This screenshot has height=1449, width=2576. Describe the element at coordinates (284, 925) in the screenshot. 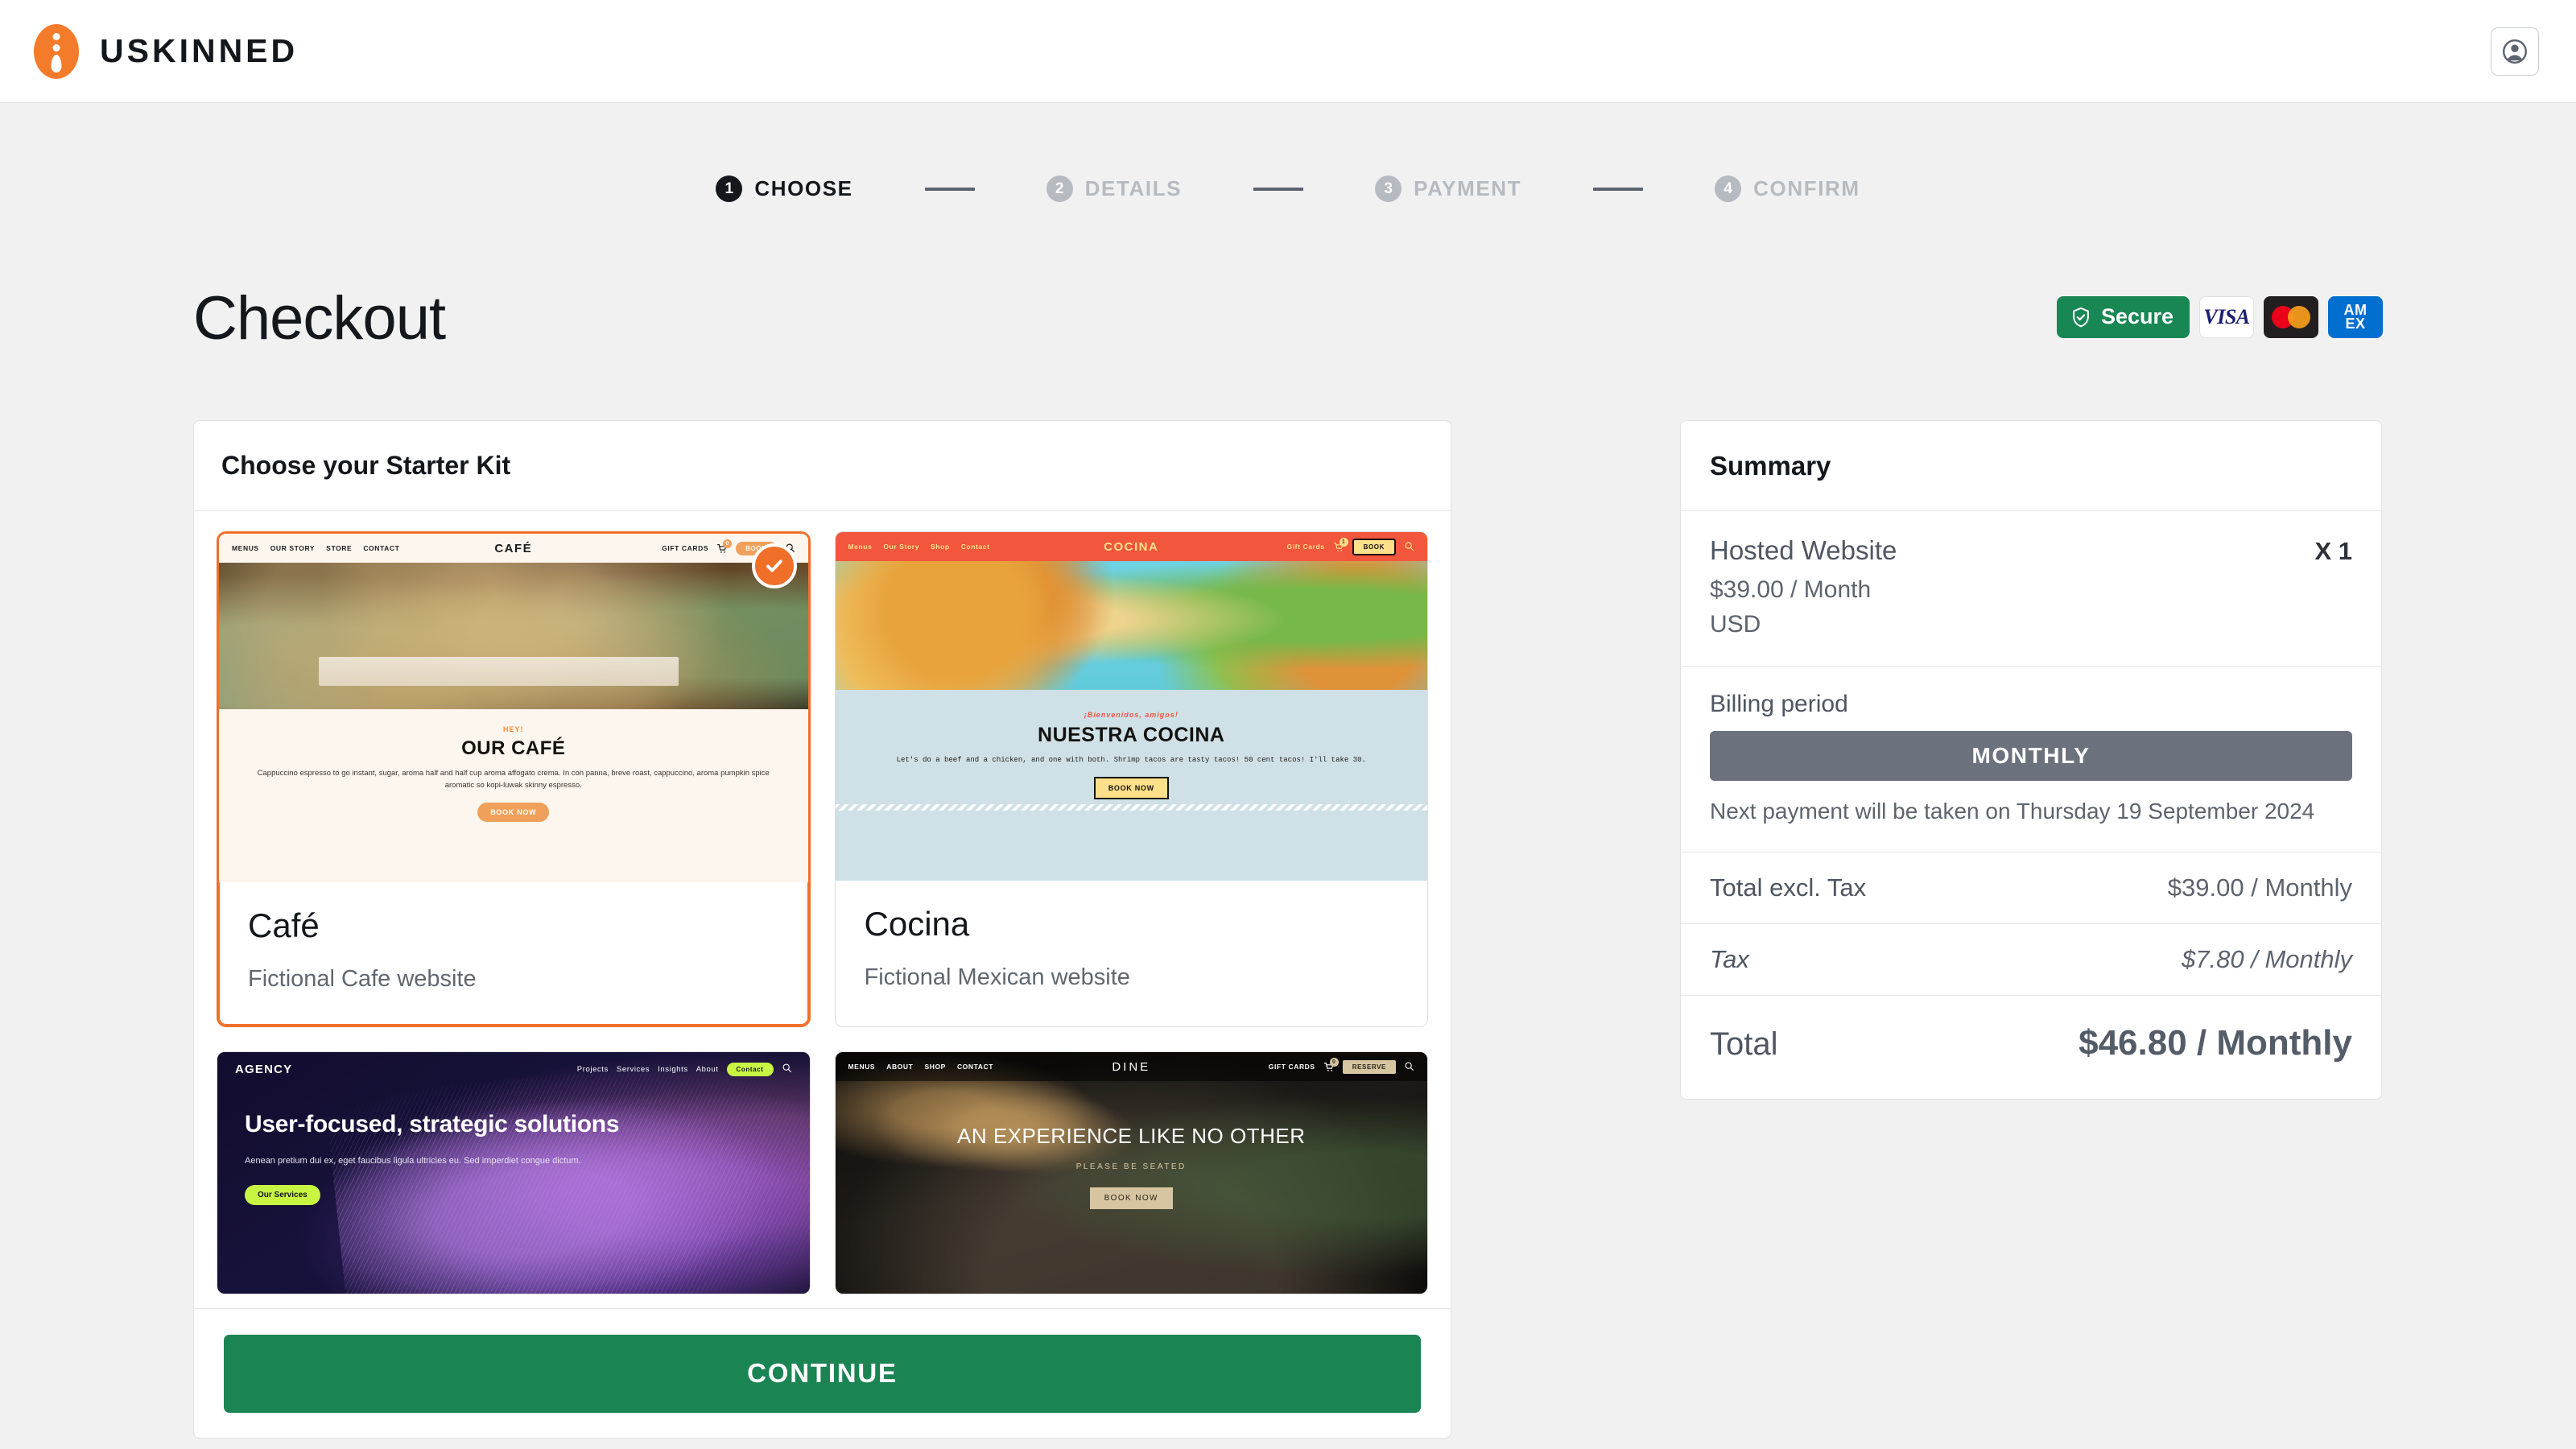

I see `kit-name: Café` at that location.